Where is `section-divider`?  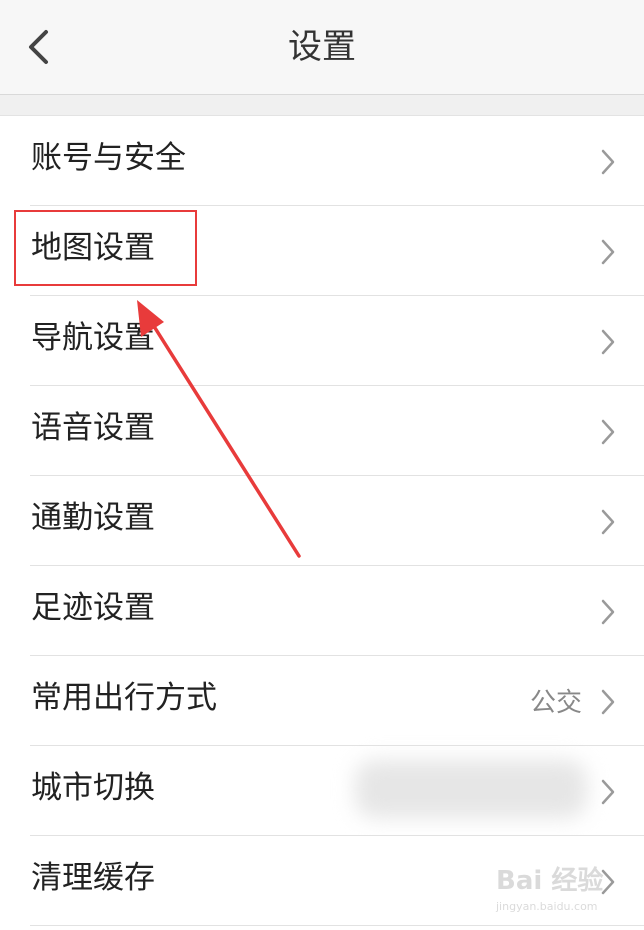 section-divider is located at coordinates (322, 105).